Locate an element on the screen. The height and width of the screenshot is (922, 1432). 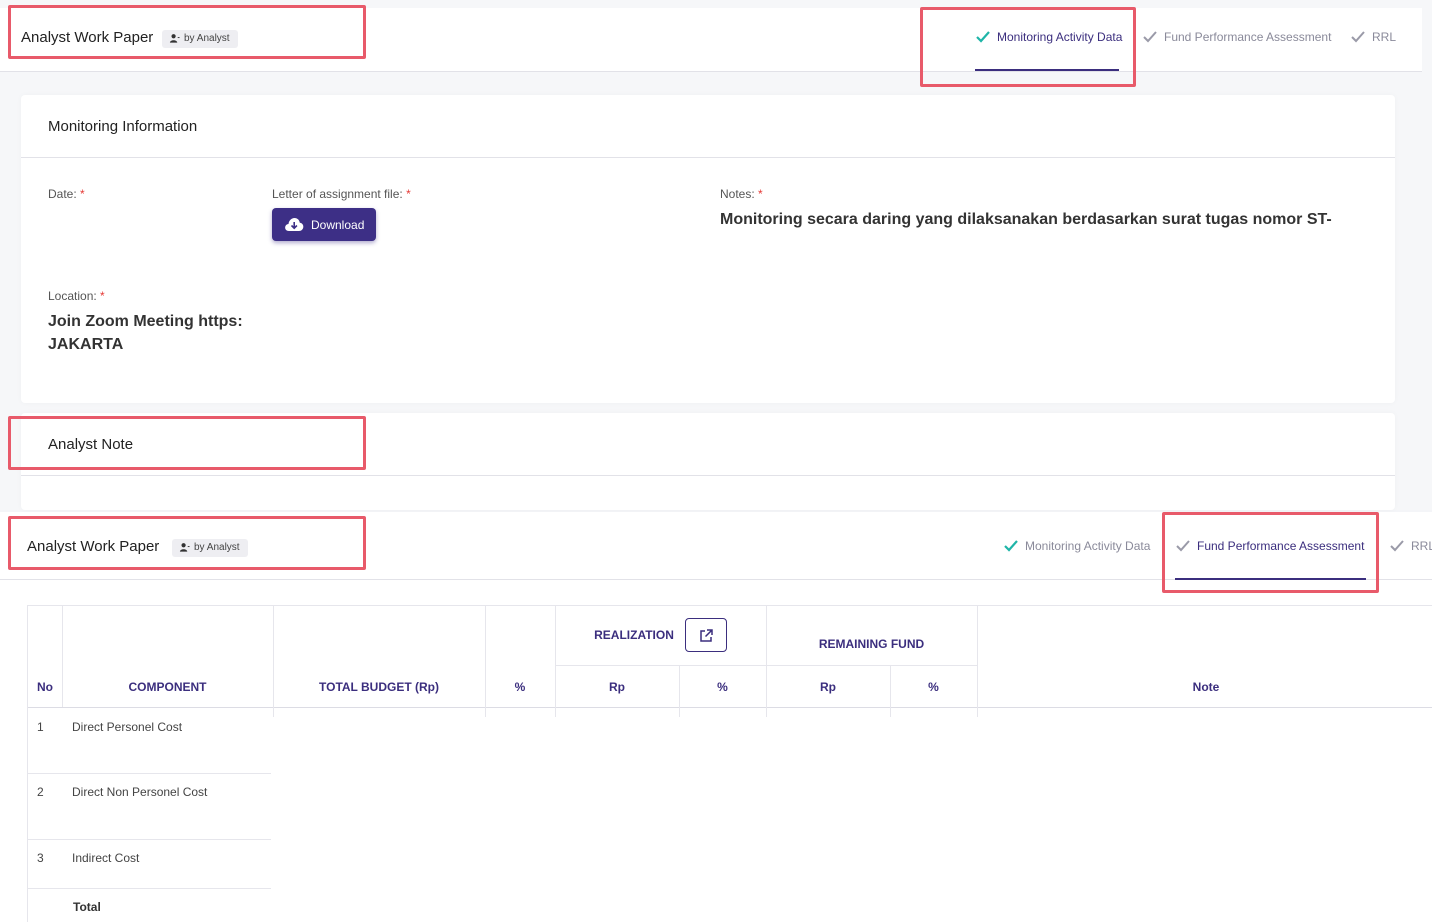
cloud-download-icon is located at coordinates (294, 224).